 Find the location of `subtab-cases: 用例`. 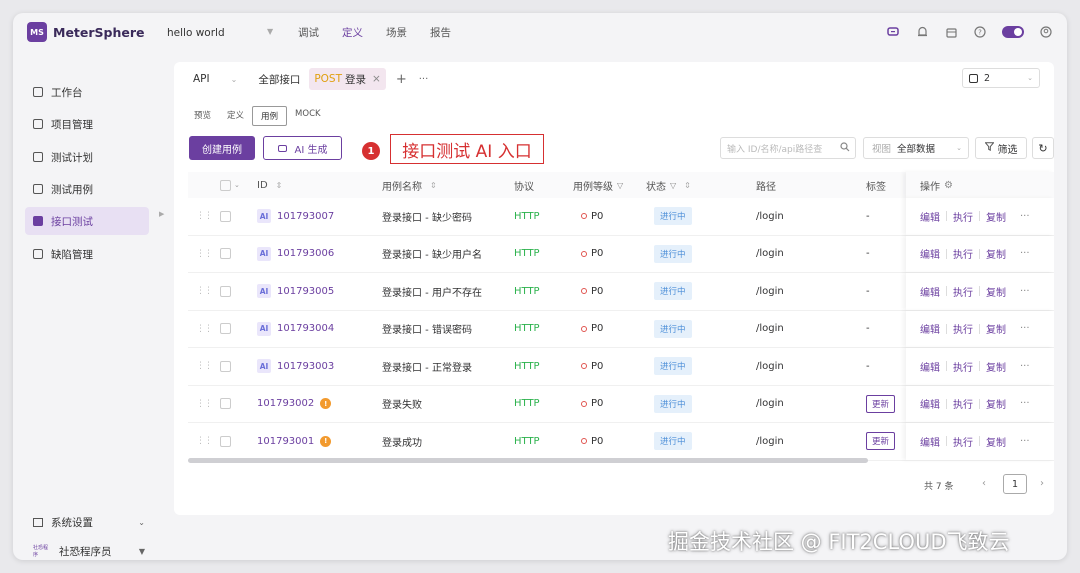

subtab-cases: 用例 is located at coordinates (270, 116).